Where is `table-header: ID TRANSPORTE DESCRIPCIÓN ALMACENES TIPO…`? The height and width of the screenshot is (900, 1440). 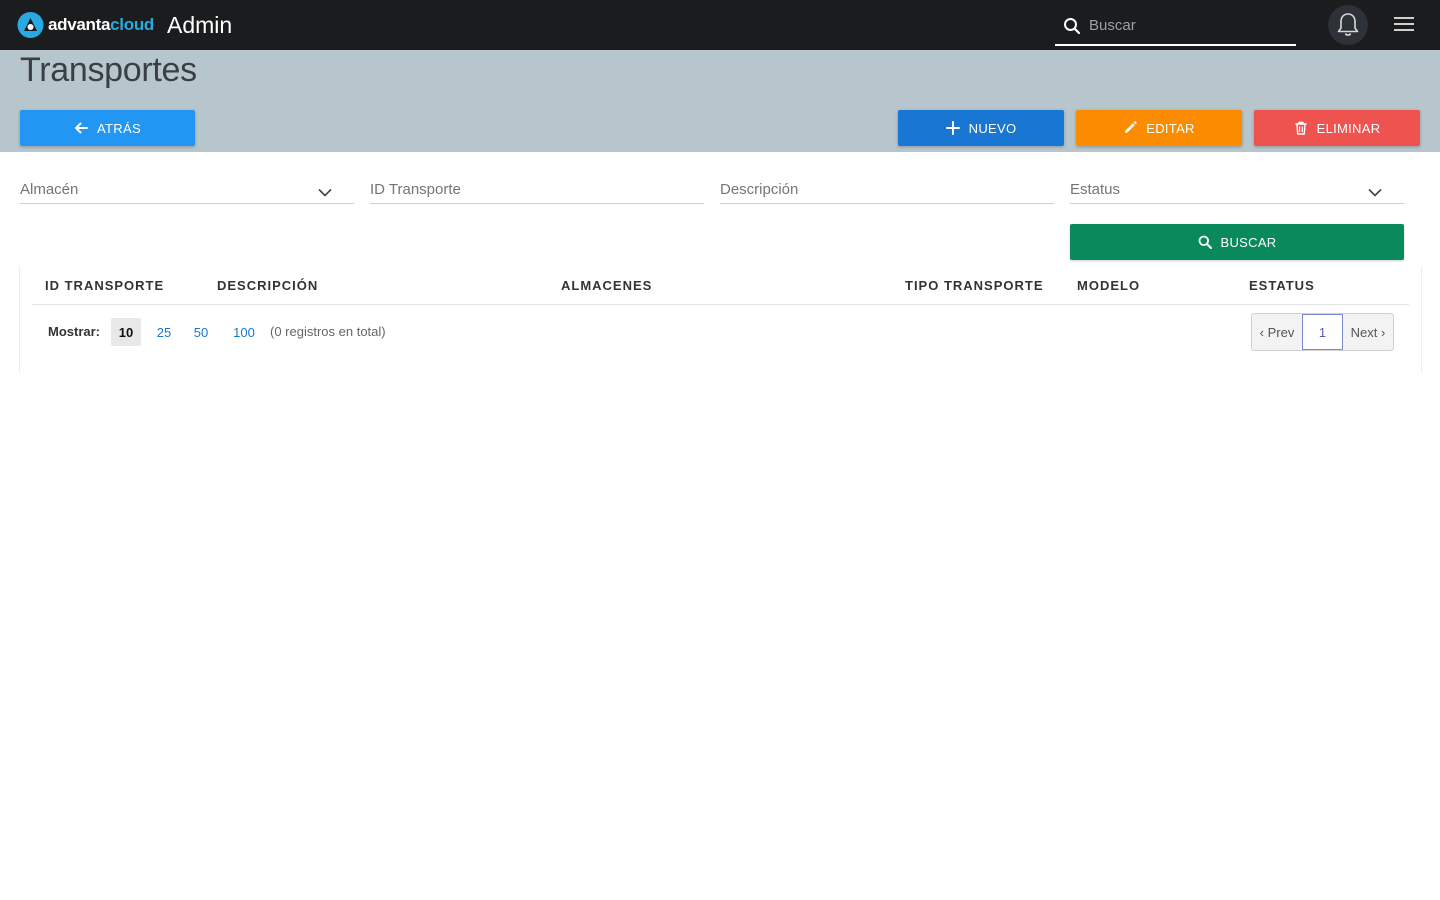 table-header: ID TRANSPORTE DESCRIPCIÓN ALMACENES TIPO… is located at coordinates (720, 285).